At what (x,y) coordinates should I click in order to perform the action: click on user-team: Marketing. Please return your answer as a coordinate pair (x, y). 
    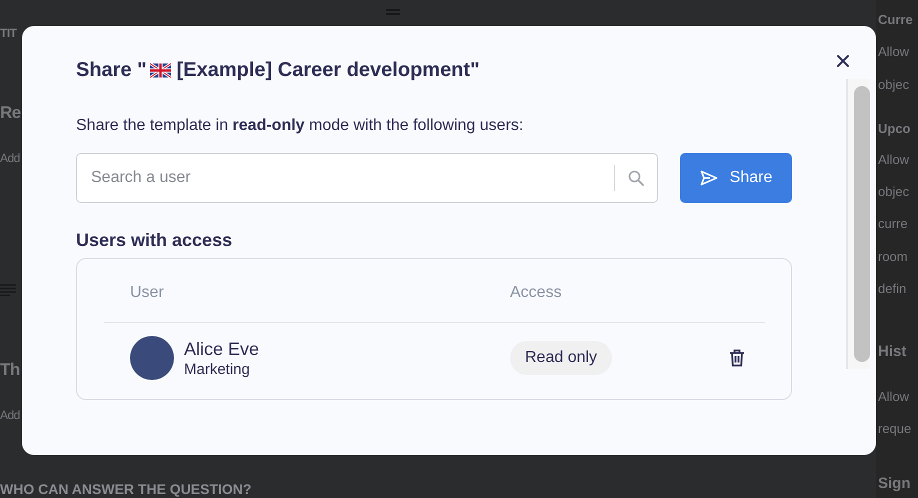
    Looking at the image, I should click on (217, 370).